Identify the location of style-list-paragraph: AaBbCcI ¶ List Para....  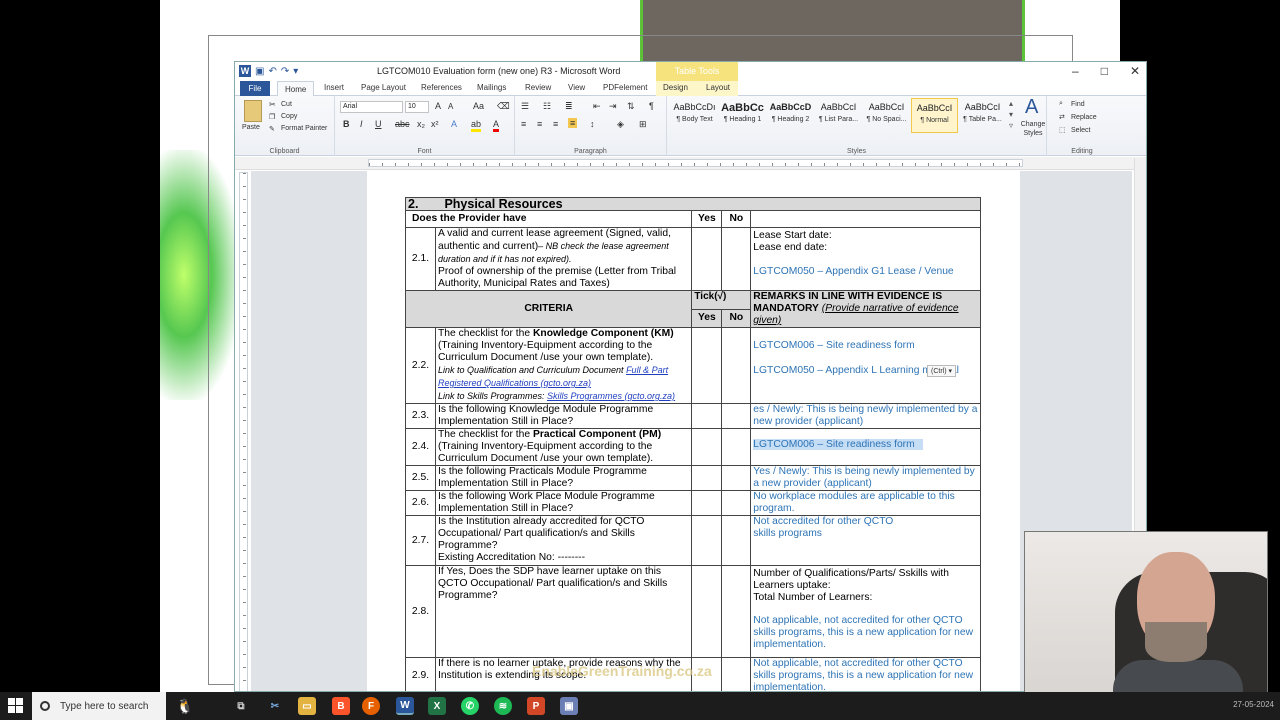
(838, 115).